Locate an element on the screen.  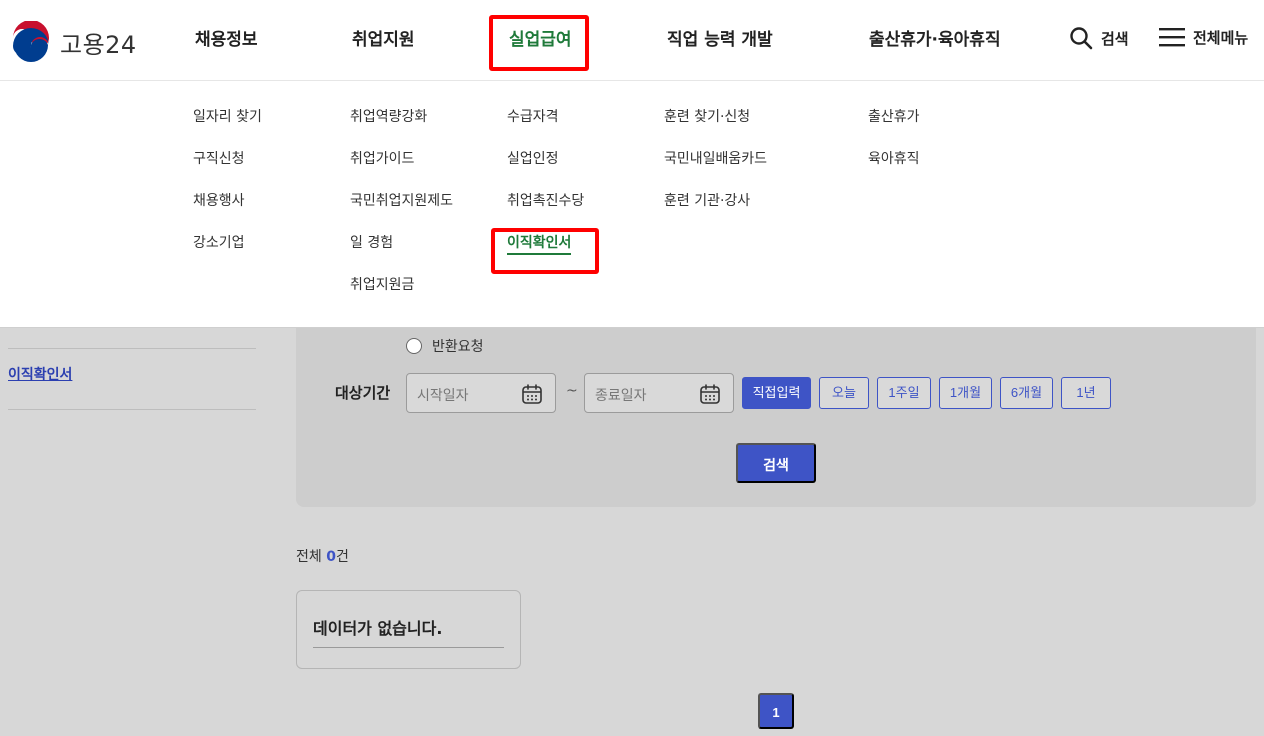
total-count: 0 is located at coordinates (331, 557).